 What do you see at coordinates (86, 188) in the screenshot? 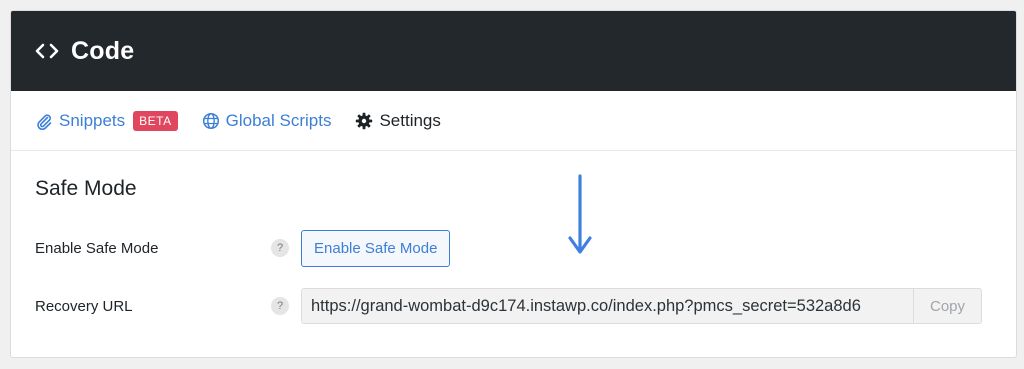
I see `section-title: Safe Mode` at bounding box center [86, 188].